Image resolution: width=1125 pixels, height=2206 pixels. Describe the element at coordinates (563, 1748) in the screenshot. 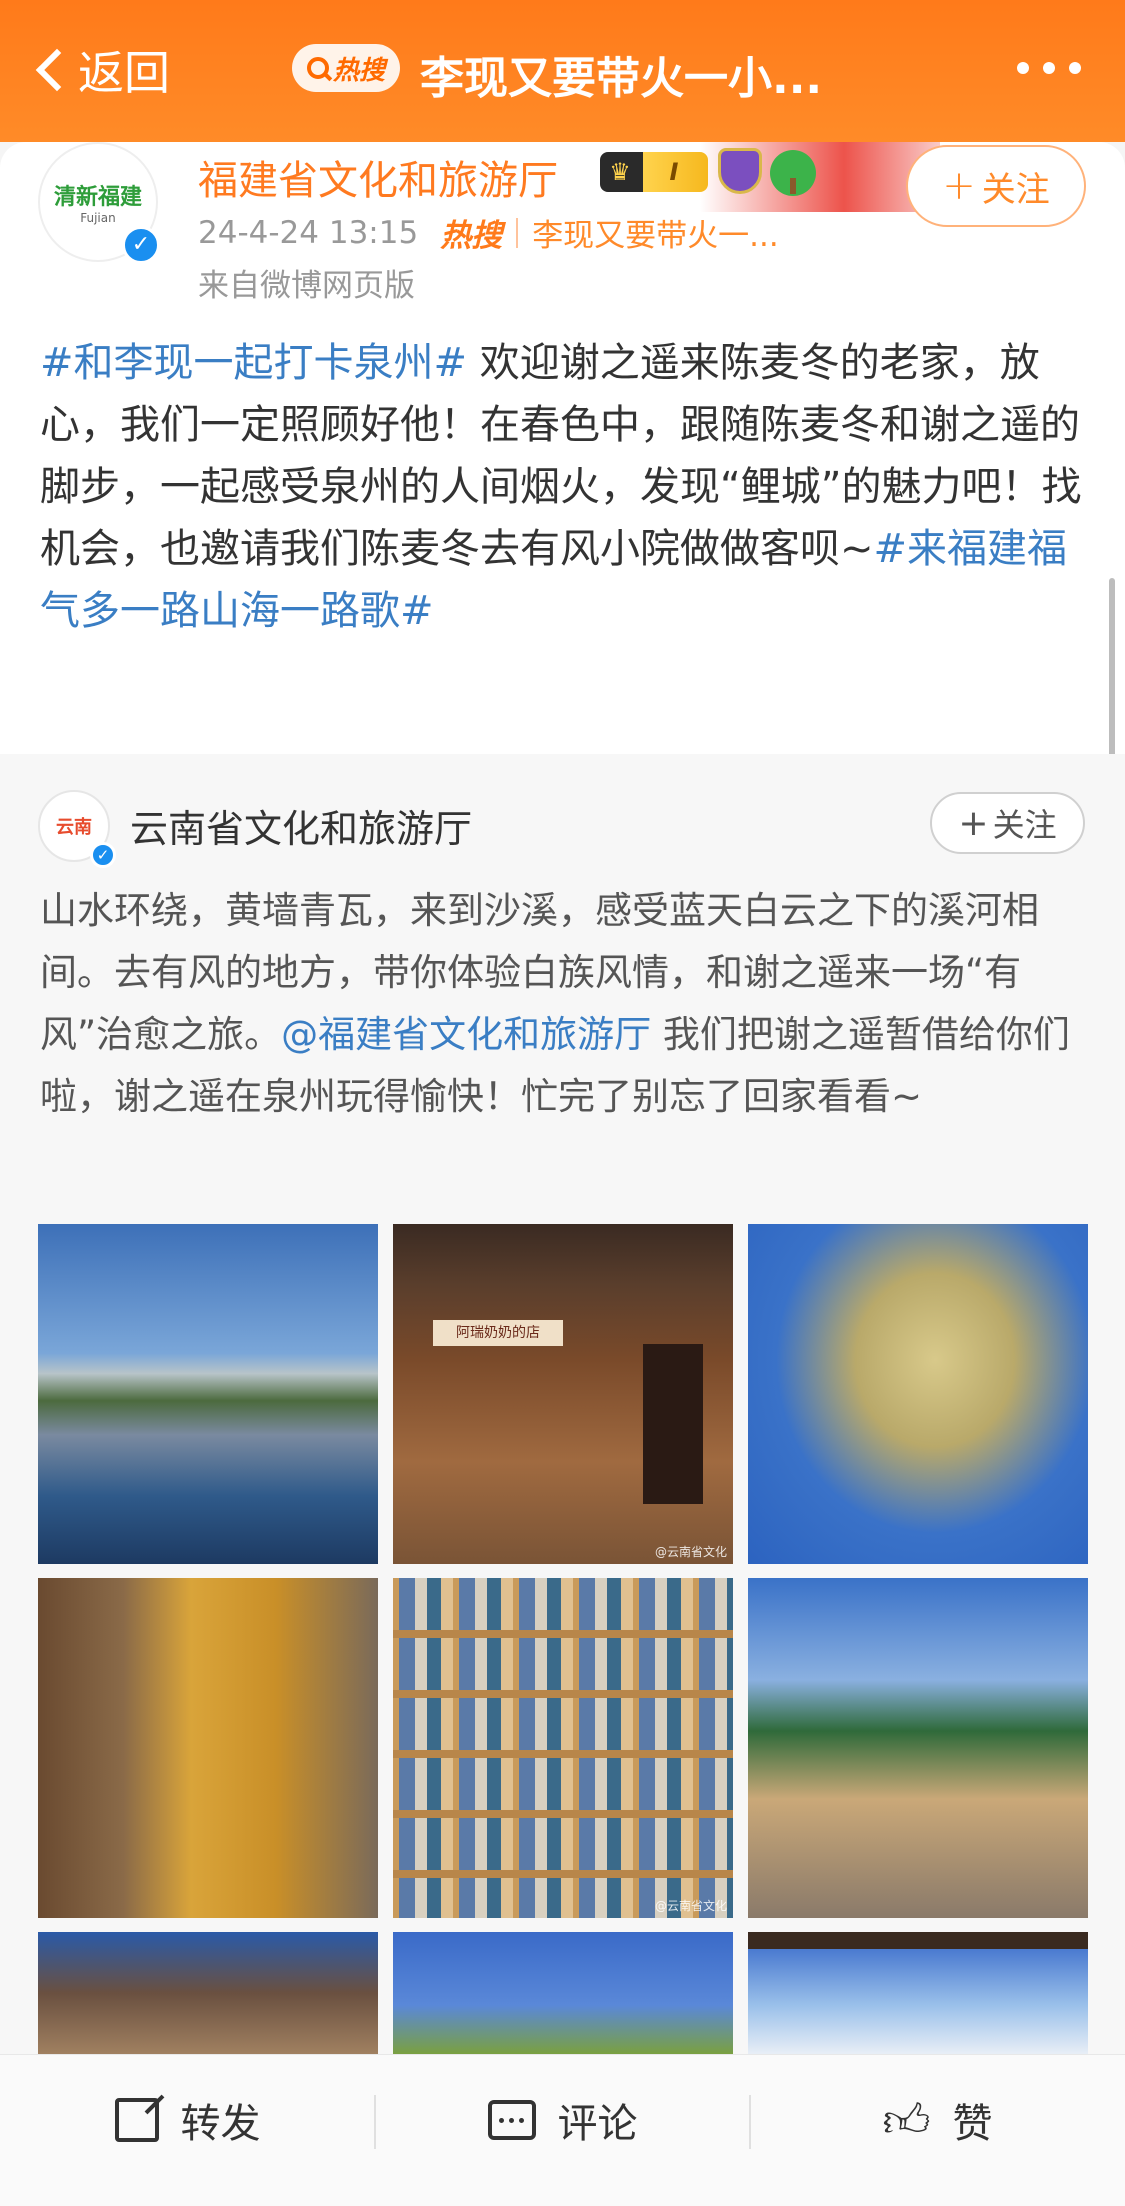

I see `photo-bookshelf: @云南省文化` at that location.